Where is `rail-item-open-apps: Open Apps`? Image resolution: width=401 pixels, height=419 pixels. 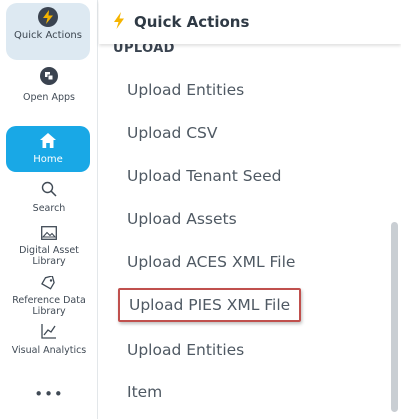 rail-item-open-apps: Open Apps is located at coordinates (49, 84).